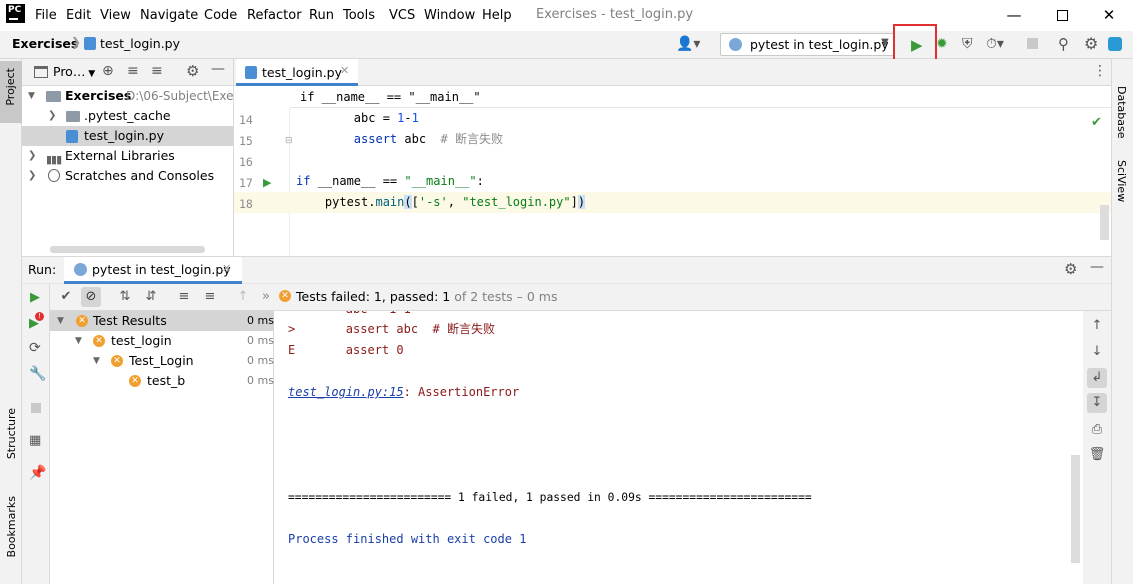 The width and height of the screenshot is (1133, 584). What do you see at coordinates (66, 297) in the screenshot?
I see `show-passed-icon: ✔` at bounding box center [66, 297].